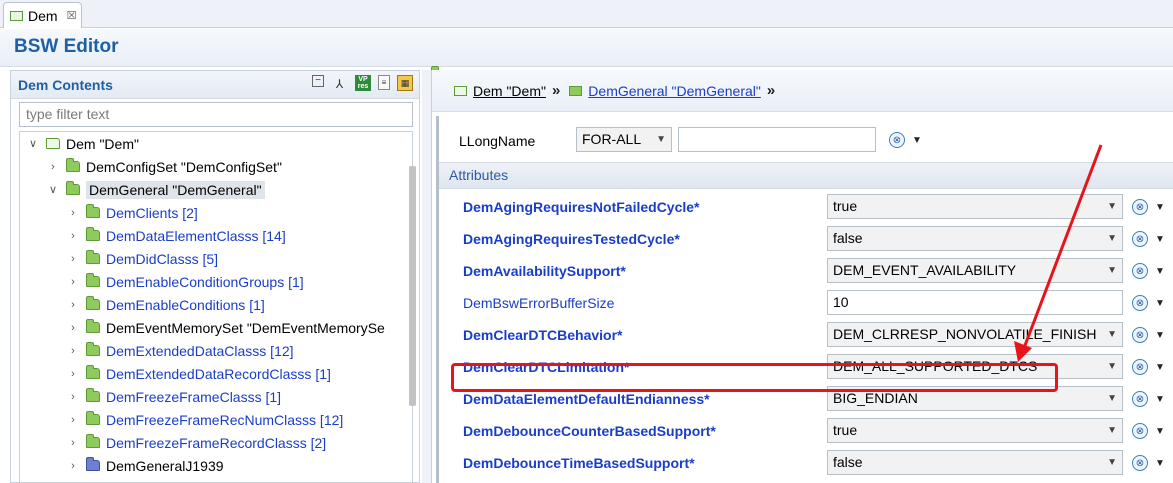  Describe the element at coordinates (925, 270) in the screenshot. I see `attribute-value: DEM_EVENT_AVAILABILITY` at that location.